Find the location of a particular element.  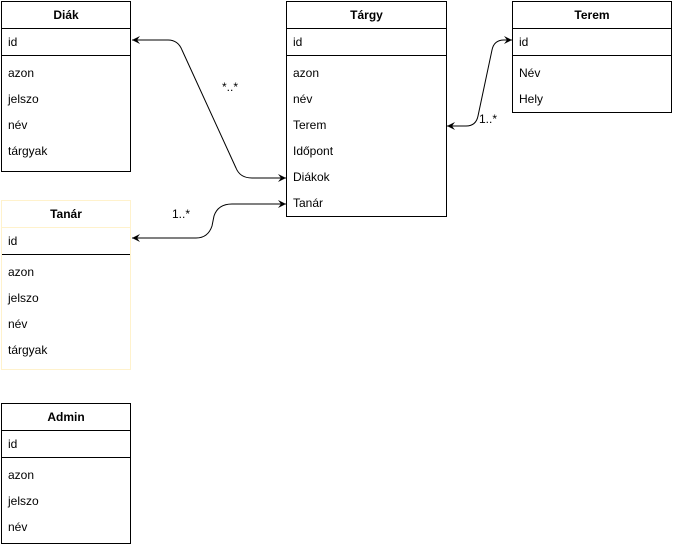

connector-tanar-targy is located at coordinates (209, 221).